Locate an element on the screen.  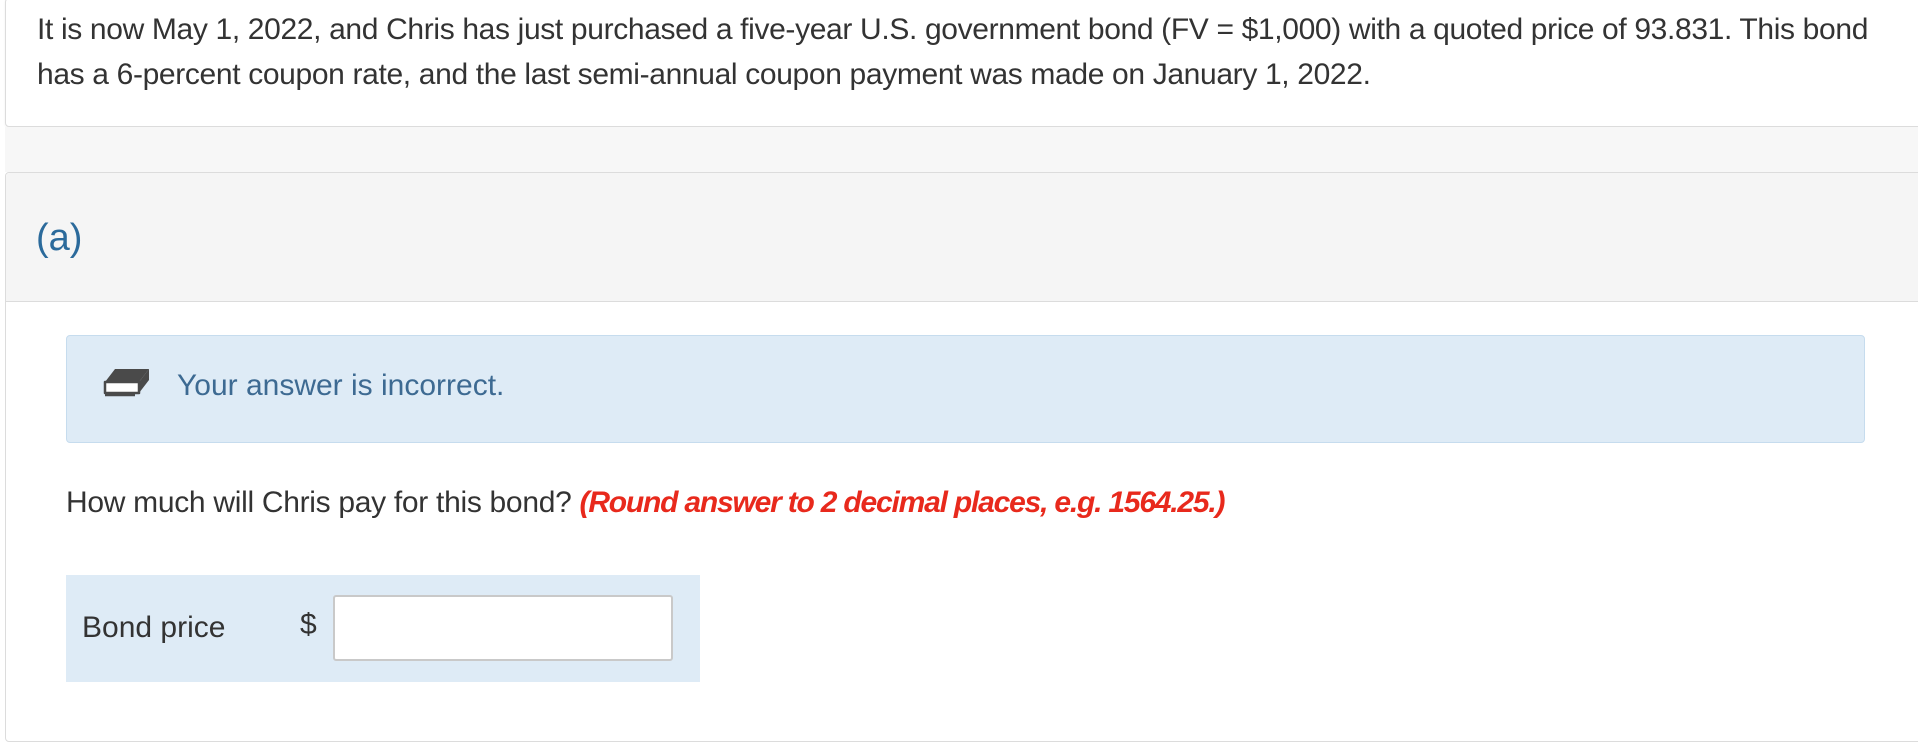
section-divider is located at coordinates (961, 149).